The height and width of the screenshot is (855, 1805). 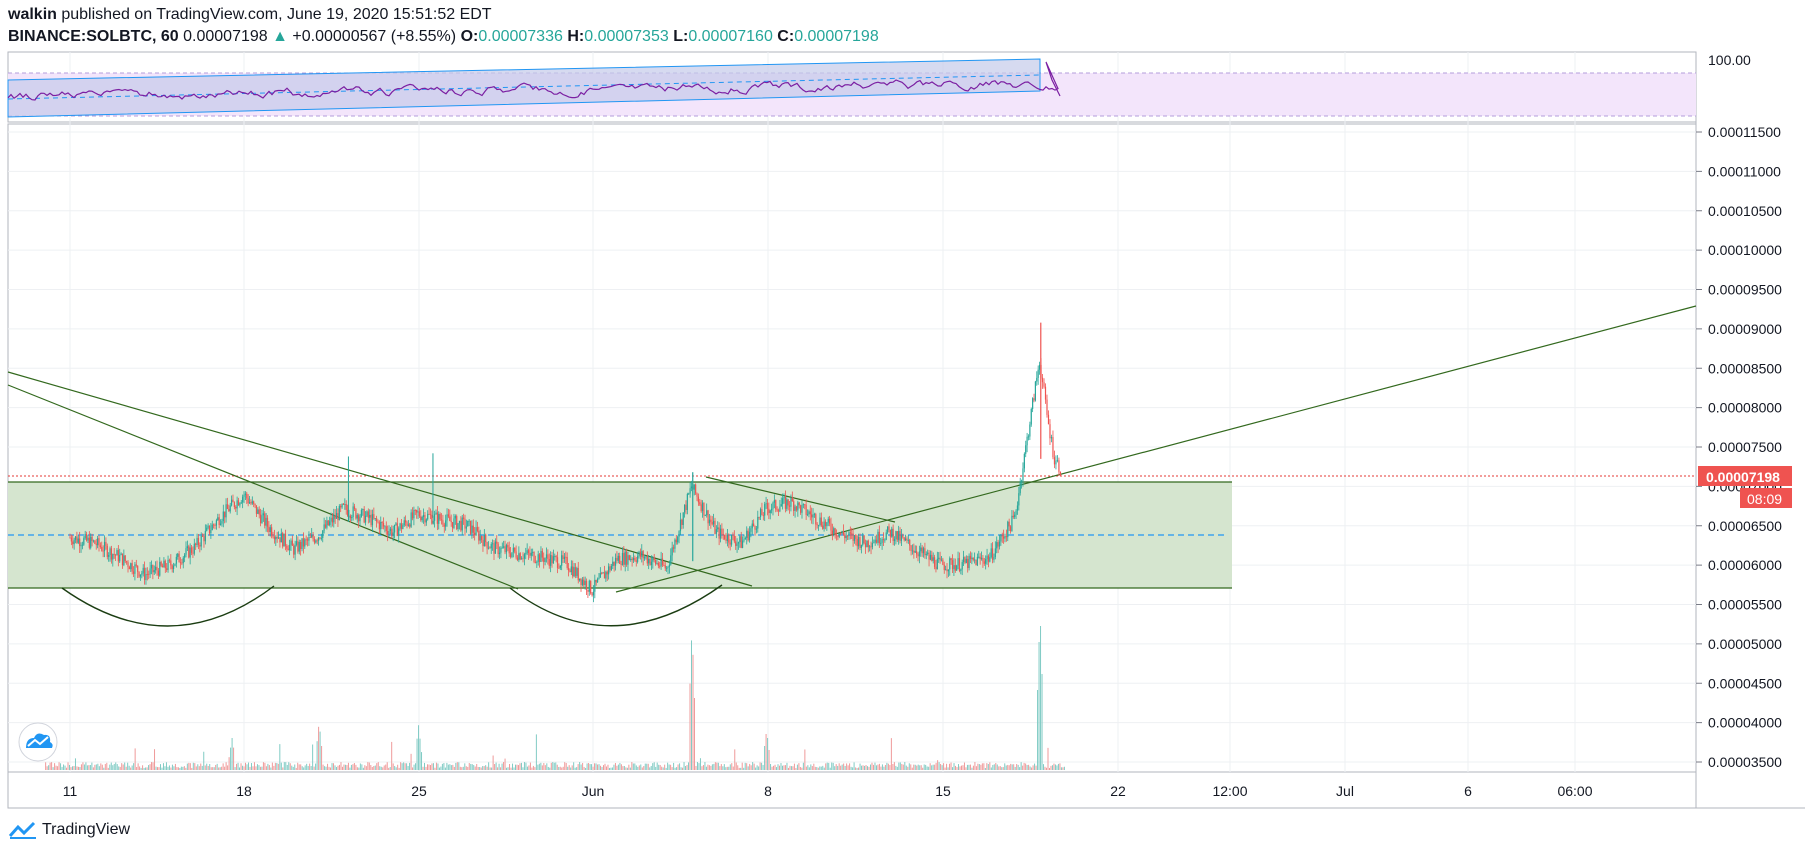 I want to click on price-tick-label: 0.00008500, so click(x=1745, y=368).